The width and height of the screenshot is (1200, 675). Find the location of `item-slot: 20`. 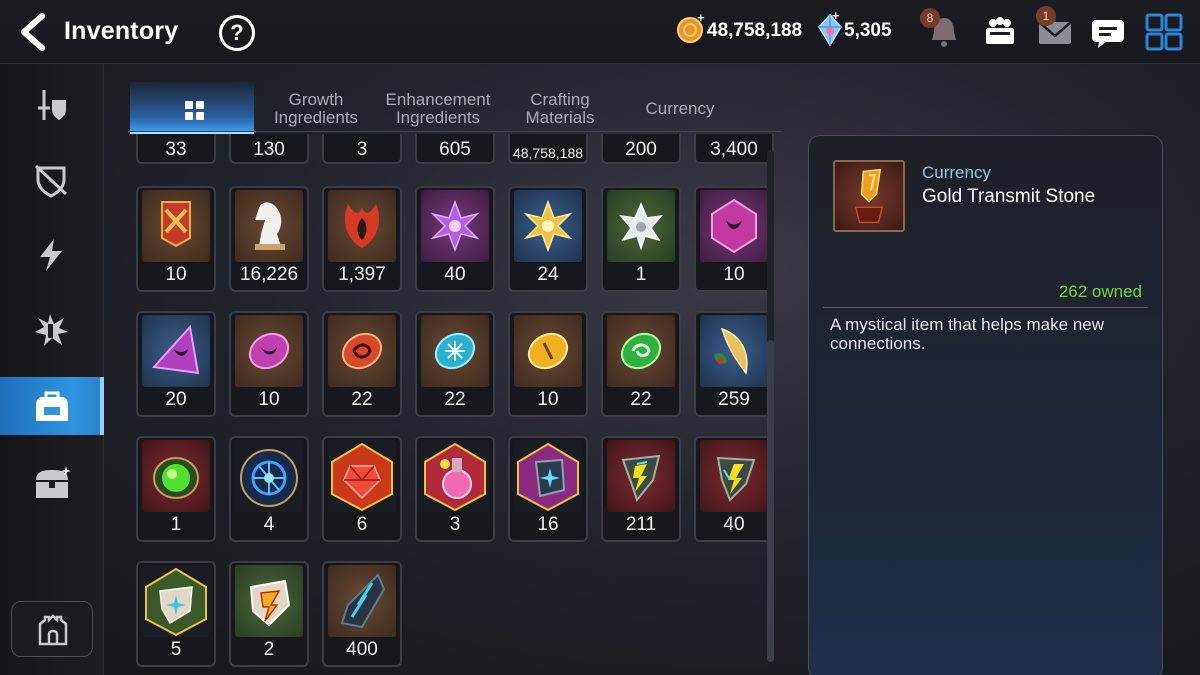

item-slot: 20 is located at coordinates (176, 364).